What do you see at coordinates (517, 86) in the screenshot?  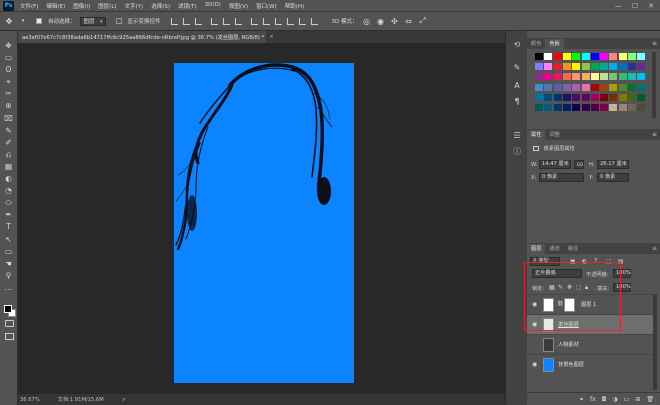 I see `character-icon: A` at bounding box center [517, 86].